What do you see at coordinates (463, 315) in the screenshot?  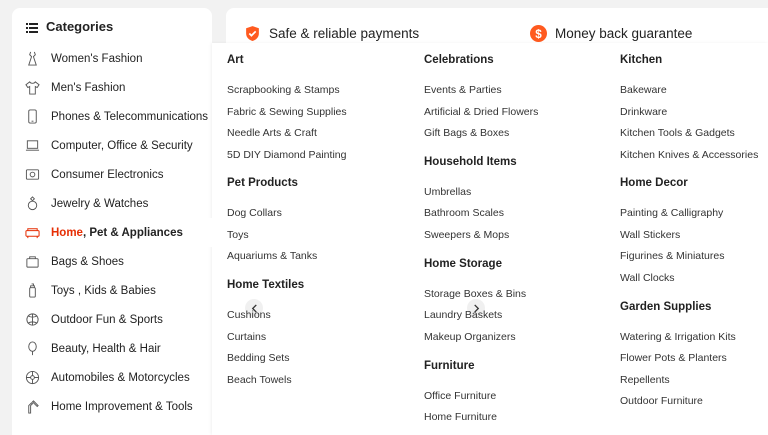 I see `menu-link: Laundry Baskets` at bounding box center [463, 315].